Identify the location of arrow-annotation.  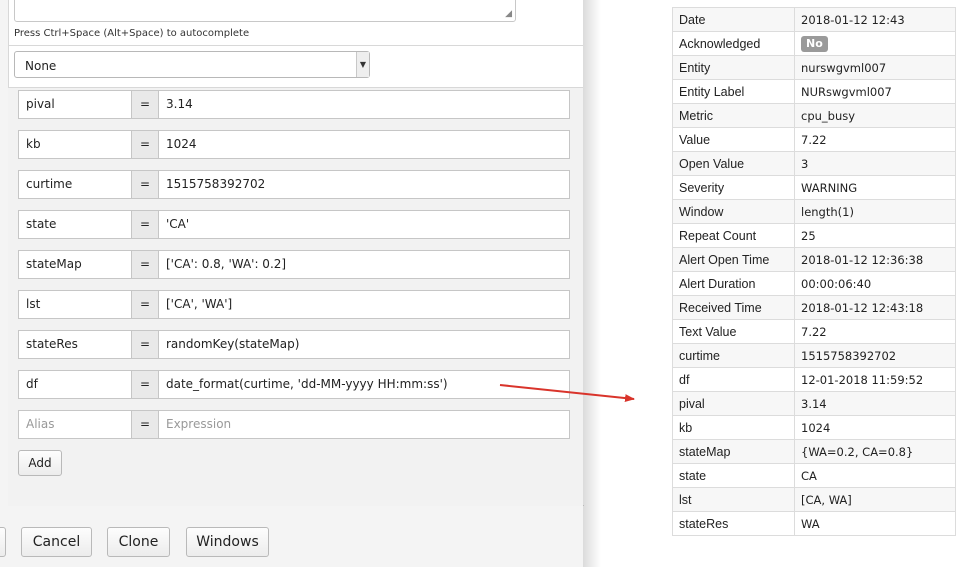
(567, 393).